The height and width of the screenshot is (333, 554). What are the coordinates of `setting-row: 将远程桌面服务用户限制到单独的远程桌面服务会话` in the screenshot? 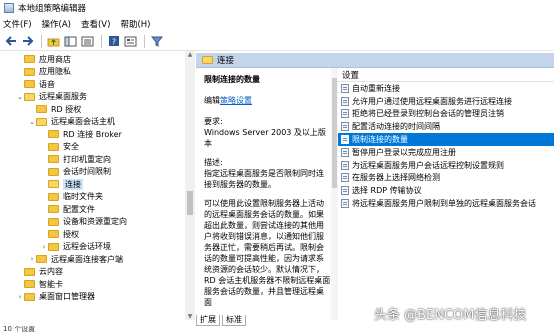 It's located at (446, 203).